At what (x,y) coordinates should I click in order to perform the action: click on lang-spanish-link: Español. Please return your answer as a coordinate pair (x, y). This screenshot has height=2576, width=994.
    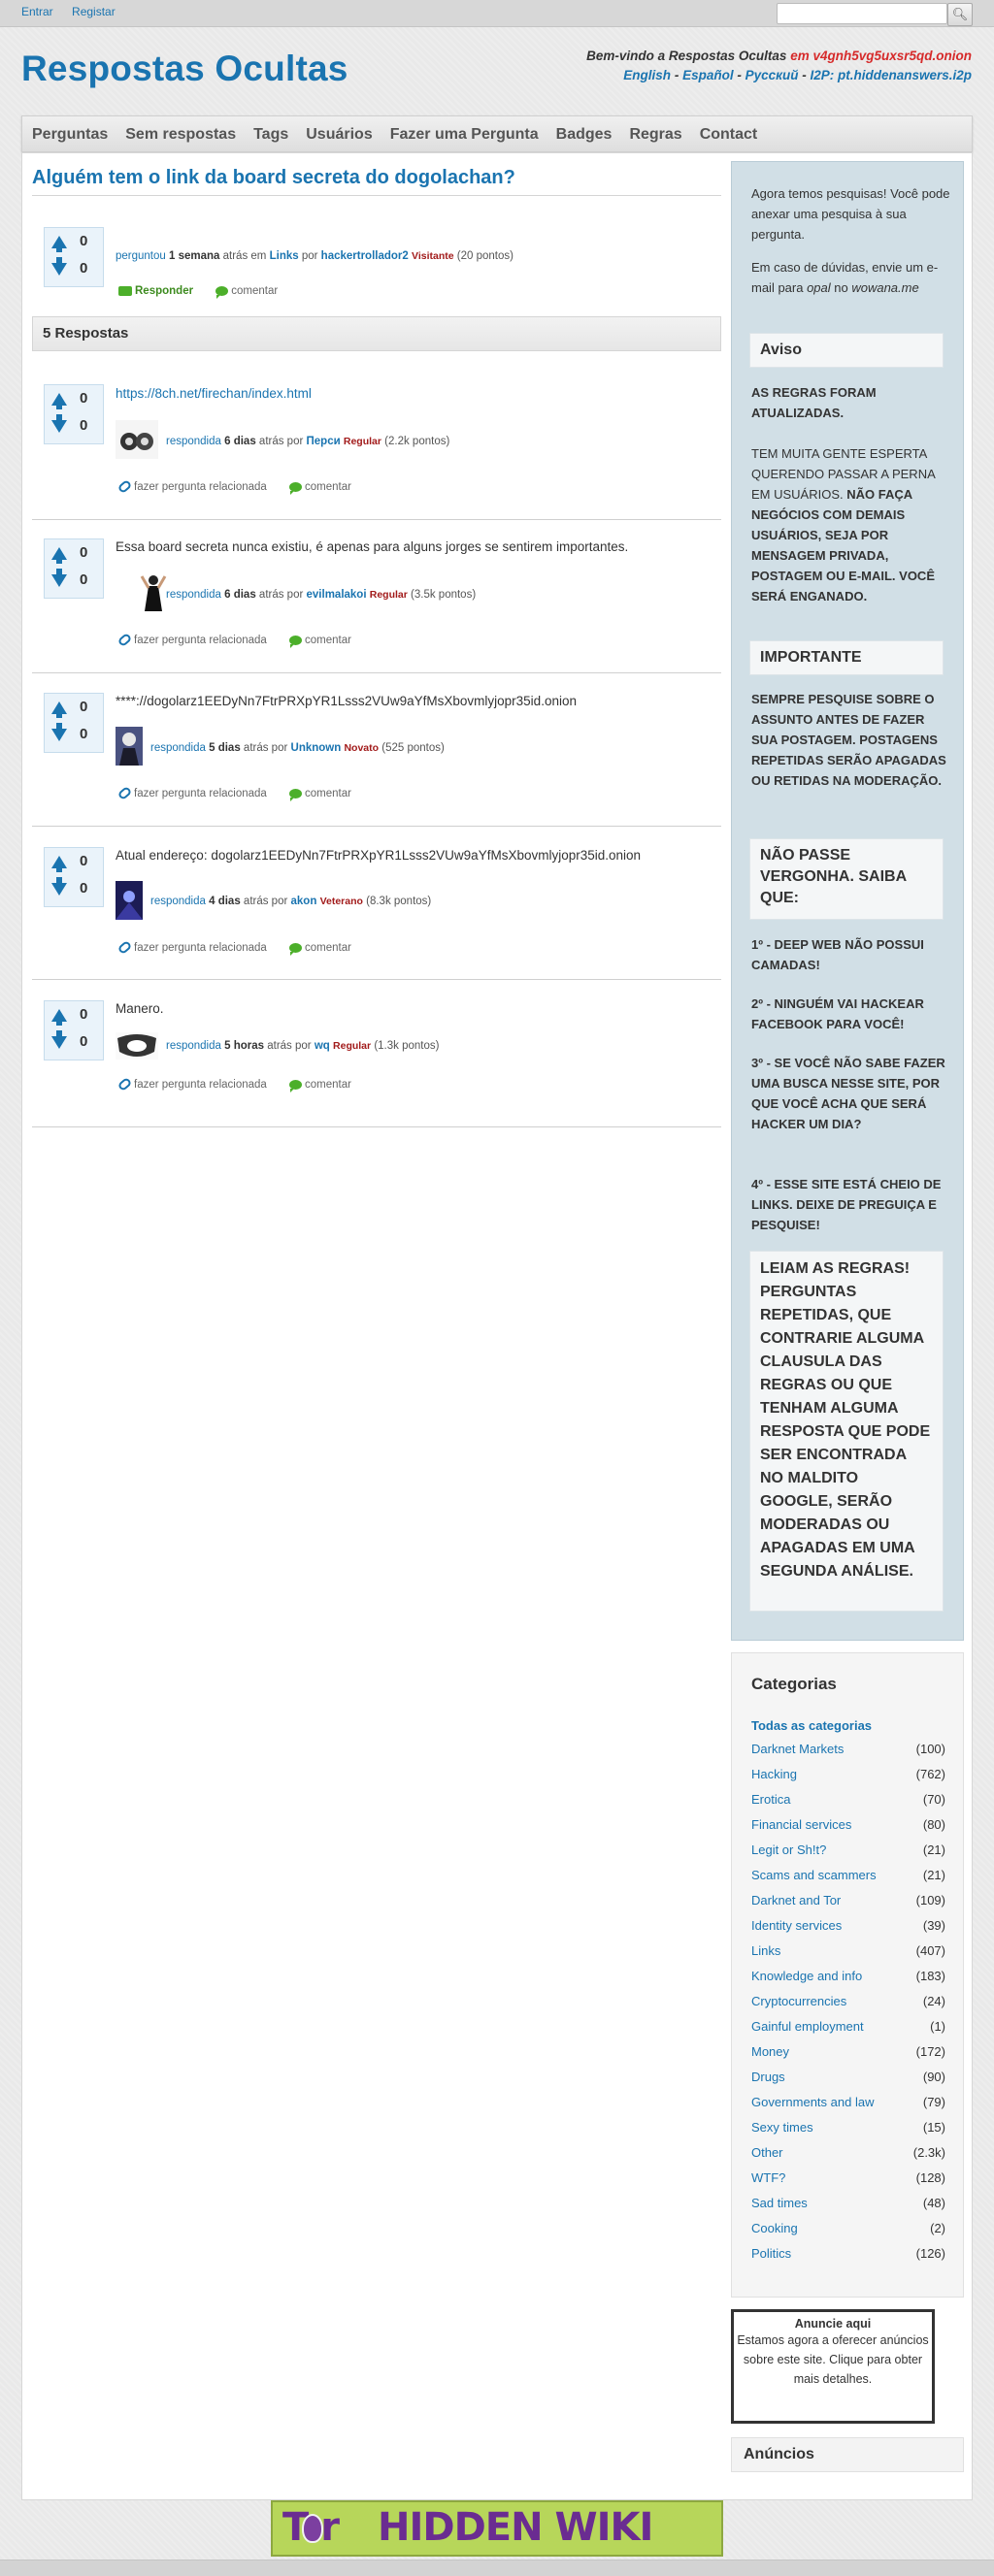
    Looking at the image, I should click on (708, 75).